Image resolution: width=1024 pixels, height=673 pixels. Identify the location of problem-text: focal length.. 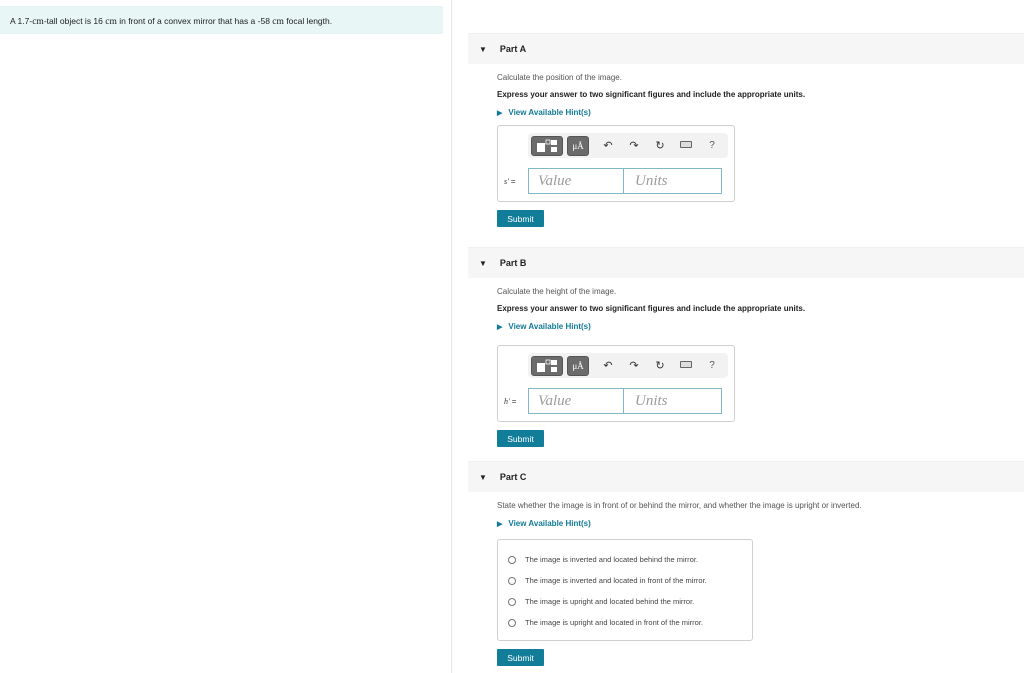
(308, 21).